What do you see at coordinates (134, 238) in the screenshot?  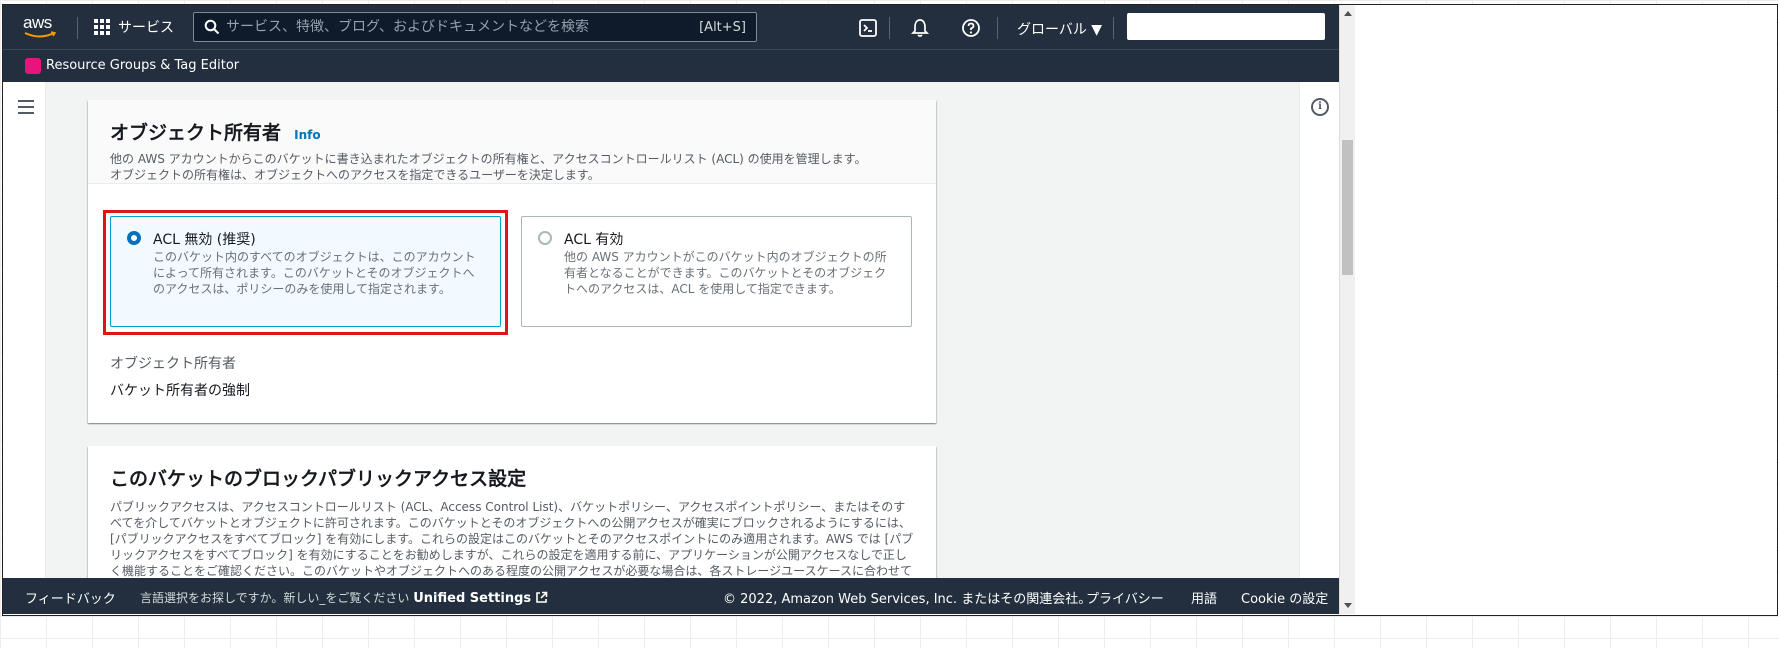 I see `acl-disabled-radio` at bounding box center [134, 238].